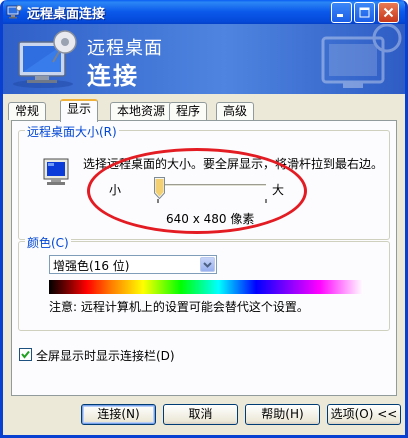  I want to click on tab-display: 显示, so click(79, 110).